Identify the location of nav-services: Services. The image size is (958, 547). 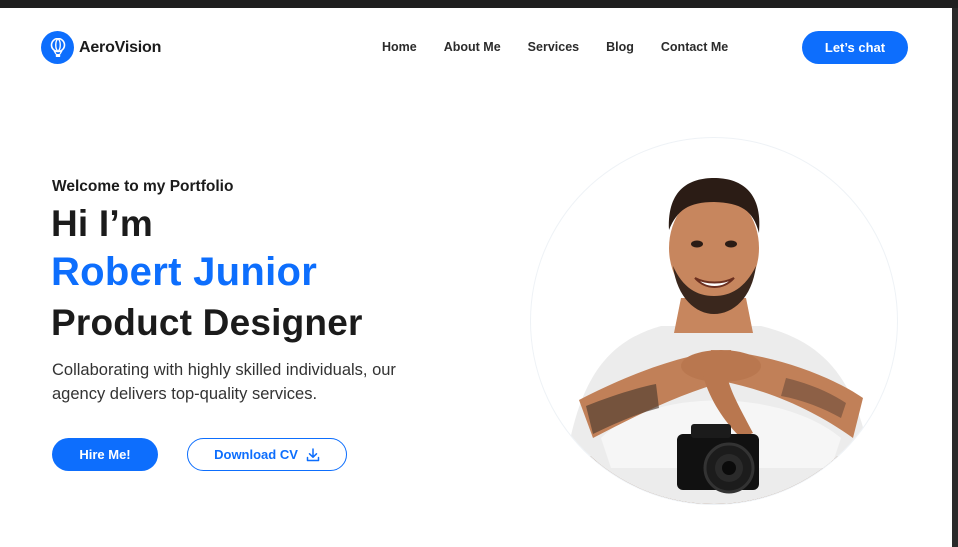
(553, 47).